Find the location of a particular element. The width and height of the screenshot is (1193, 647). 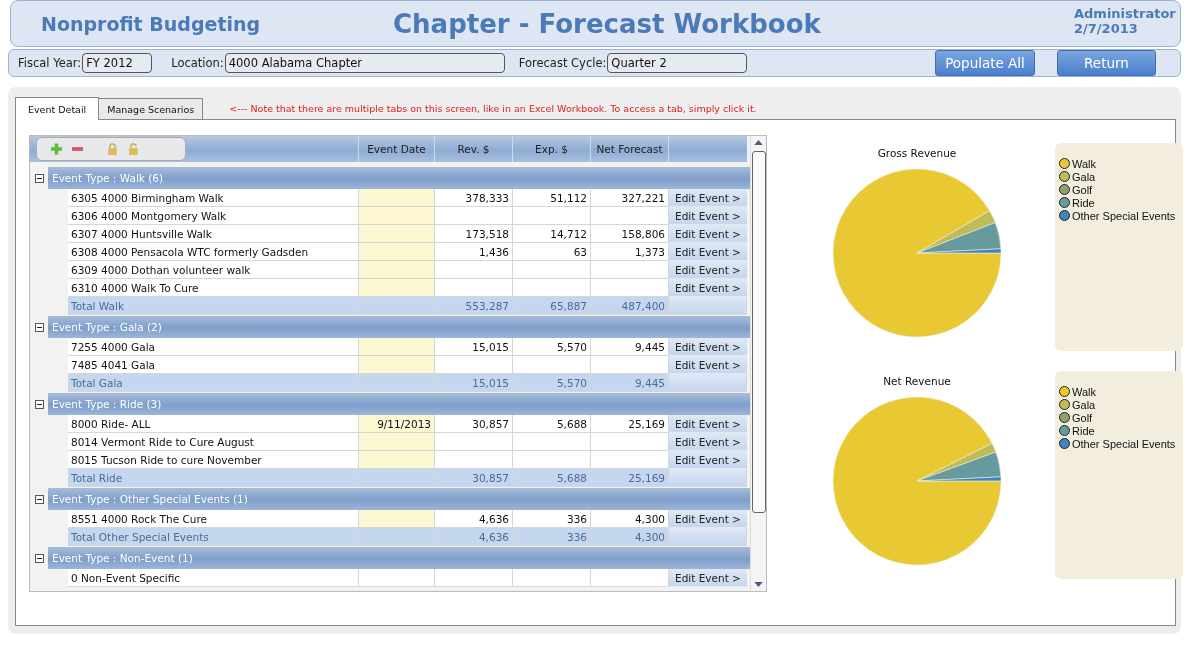

chart-title: Gross Revenue is located at coordinates (917, 153).